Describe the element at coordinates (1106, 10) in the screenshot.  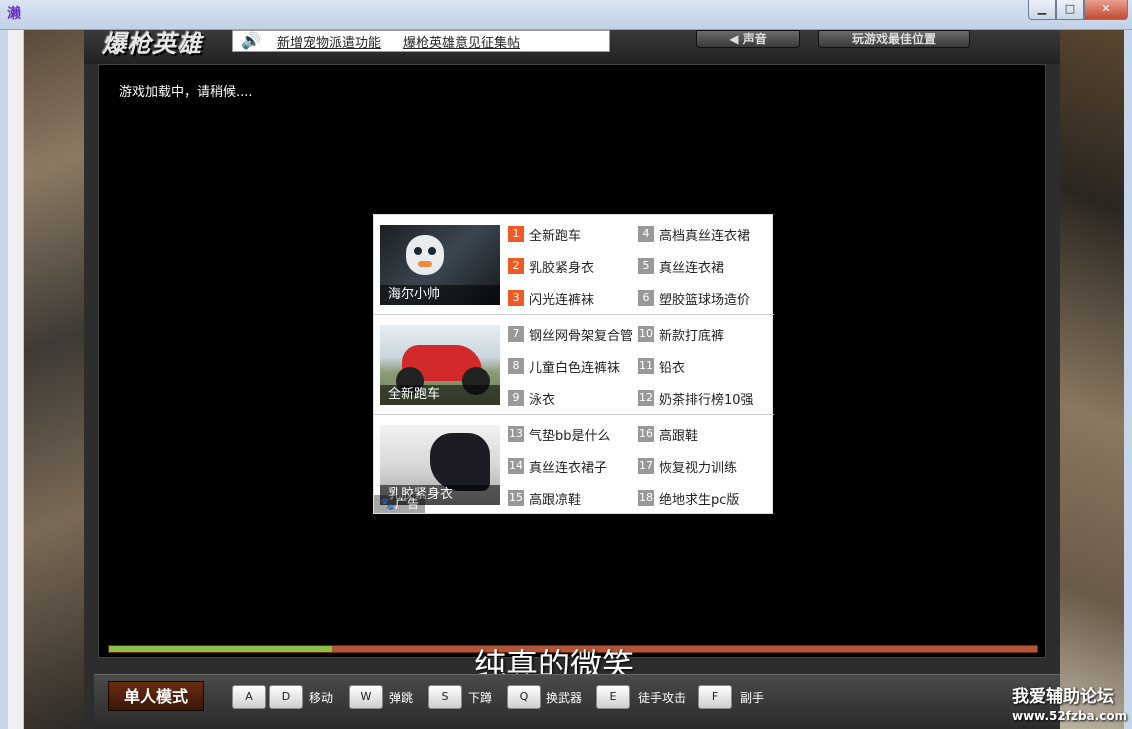
I see `close-button: ✕` at that location.